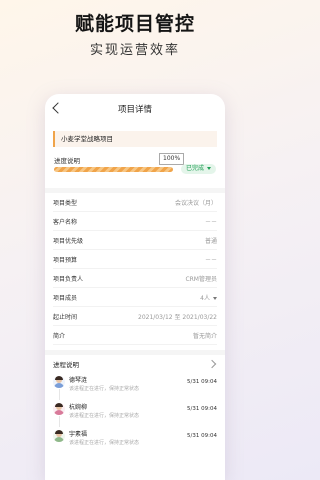 The image size is (320, 480). What do you see at coordinates (135, 335) in the screenshot?
I see `field-row-intro: 简介 暂无简介` at bounding box center [135, 335].